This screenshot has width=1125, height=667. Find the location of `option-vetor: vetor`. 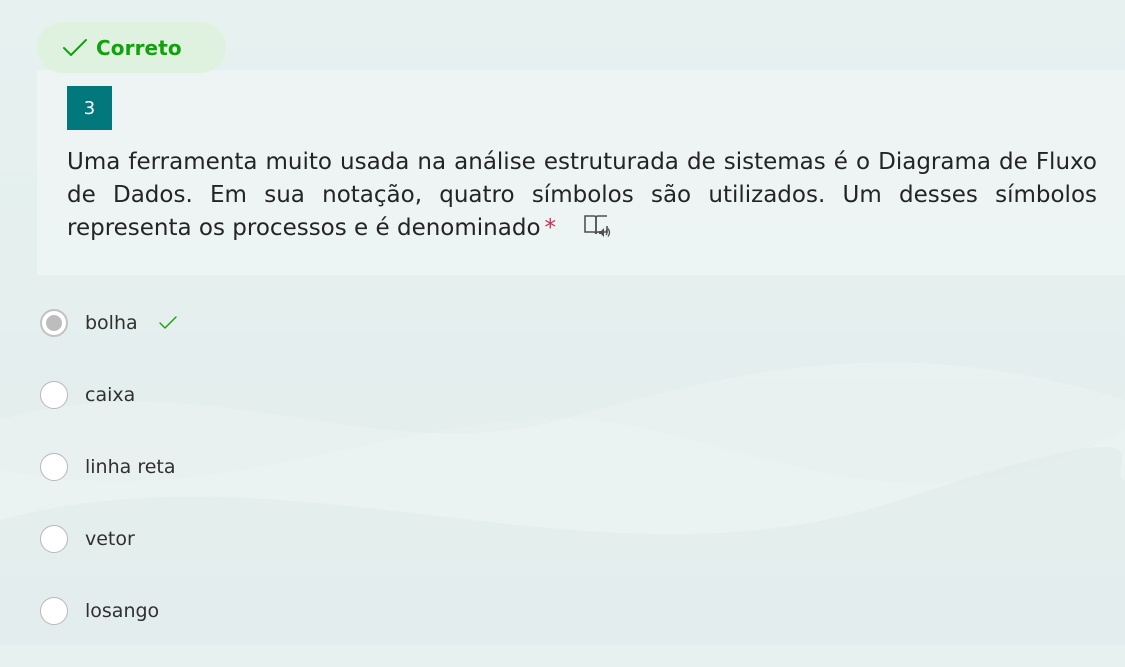

option-vetor: vetor is located at coordinates (109, 539).